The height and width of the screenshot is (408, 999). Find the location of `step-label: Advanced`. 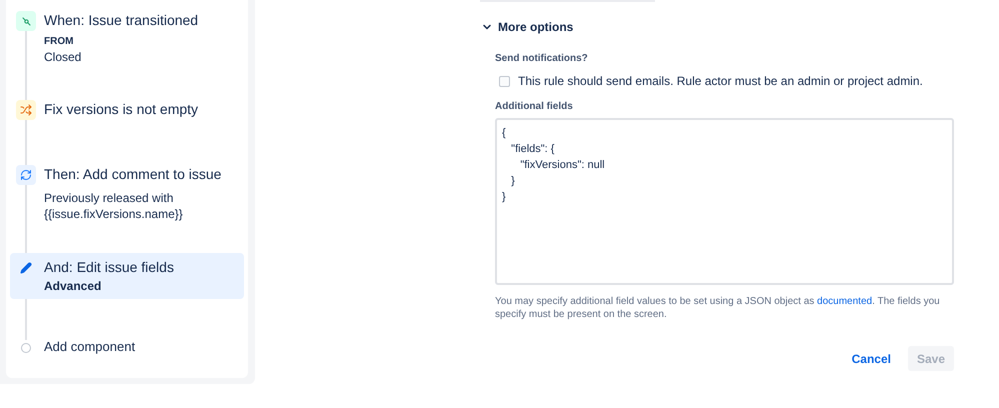

step-label: Advanced is located at coordinates (73, 286).